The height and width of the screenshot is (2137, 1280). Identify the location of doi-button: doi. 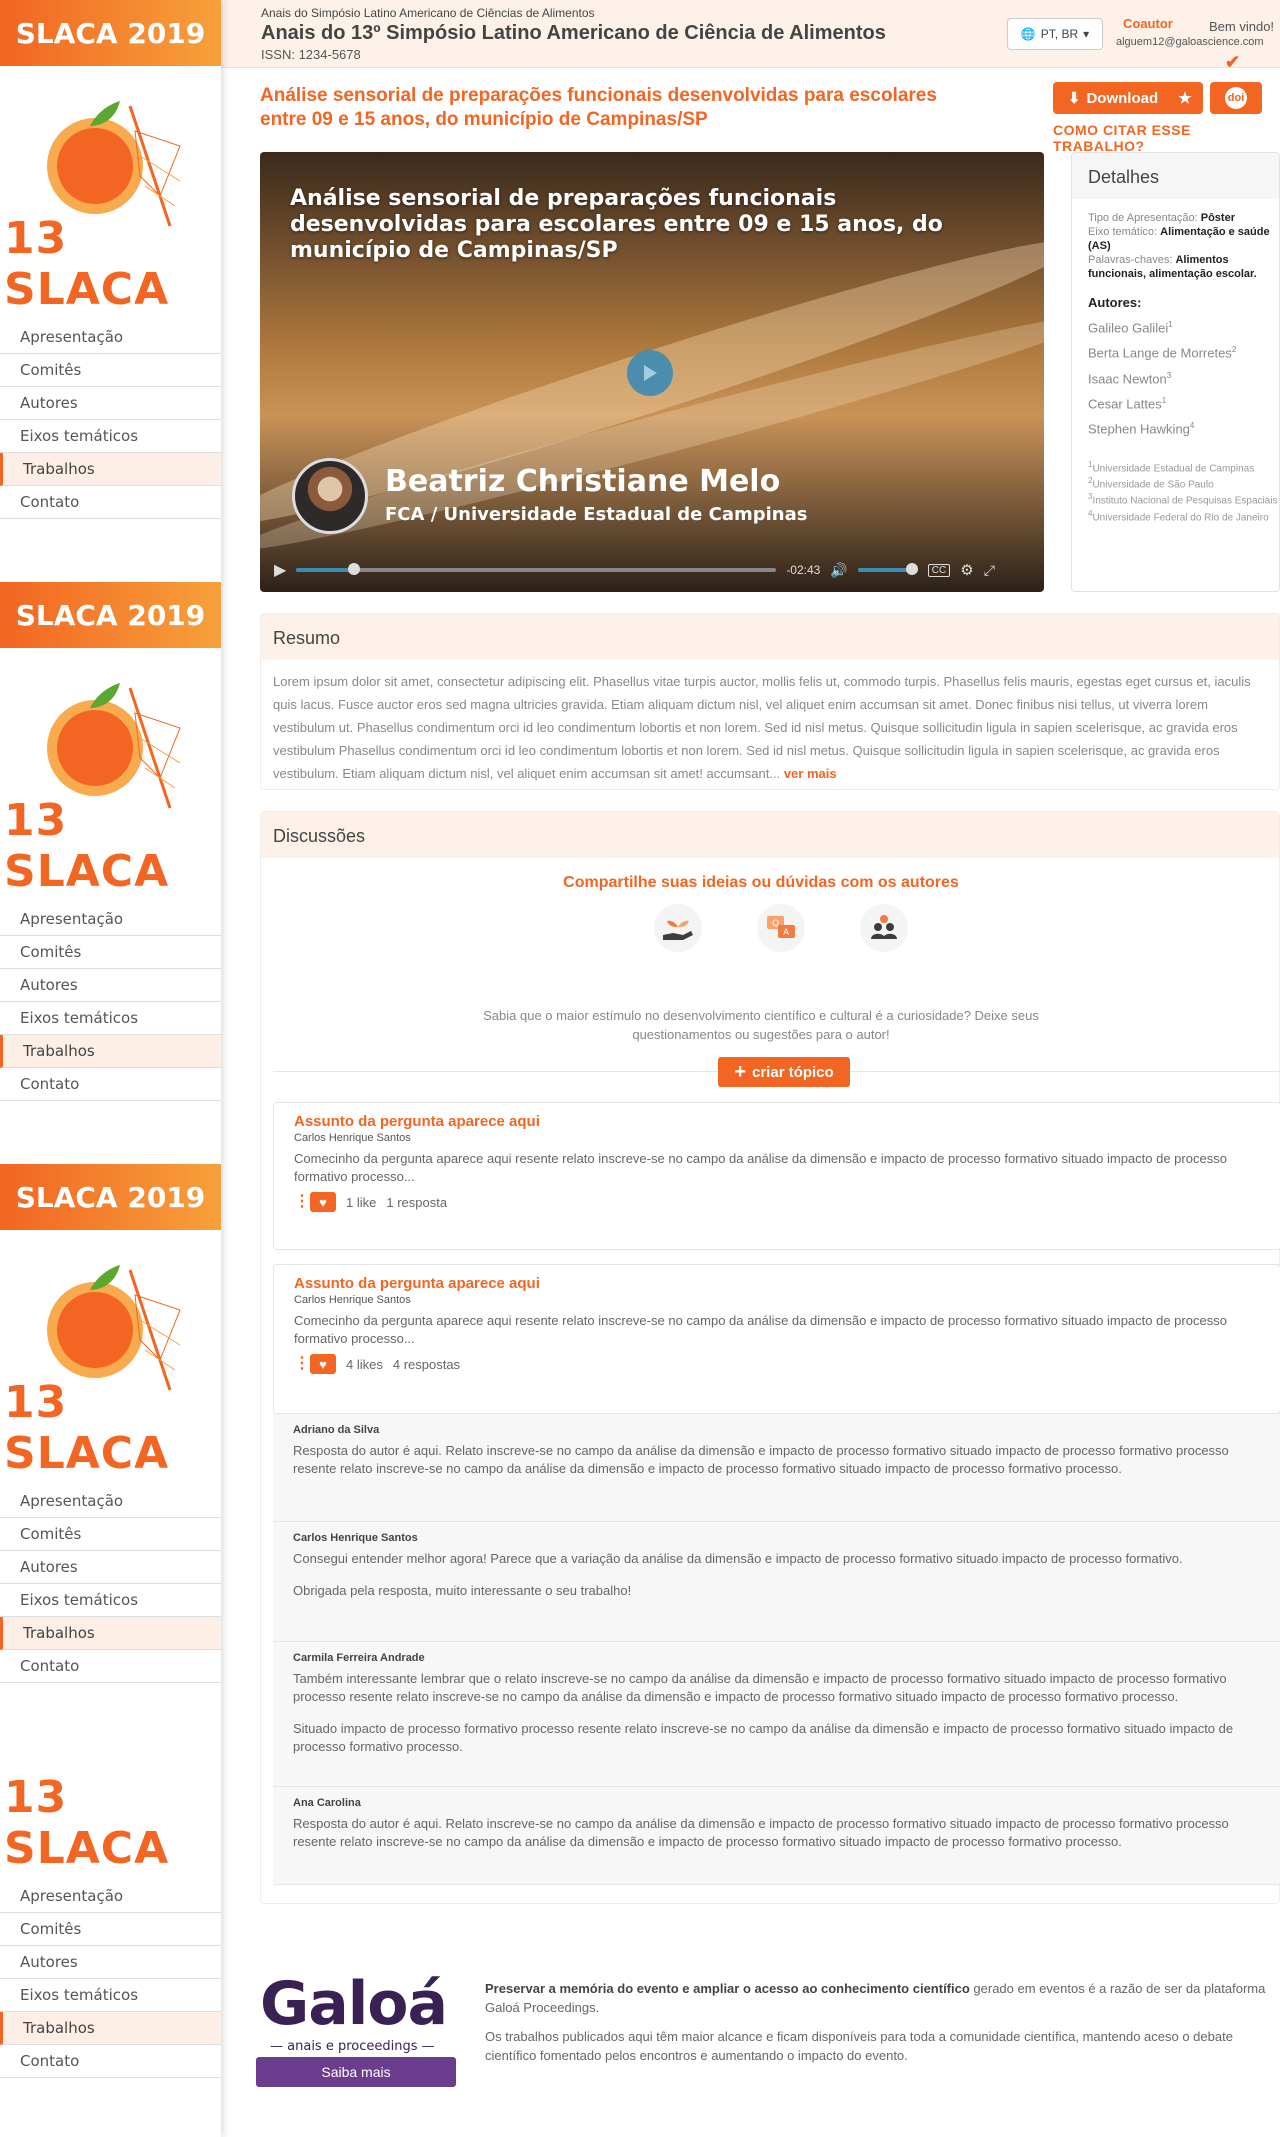
(1236, 98).